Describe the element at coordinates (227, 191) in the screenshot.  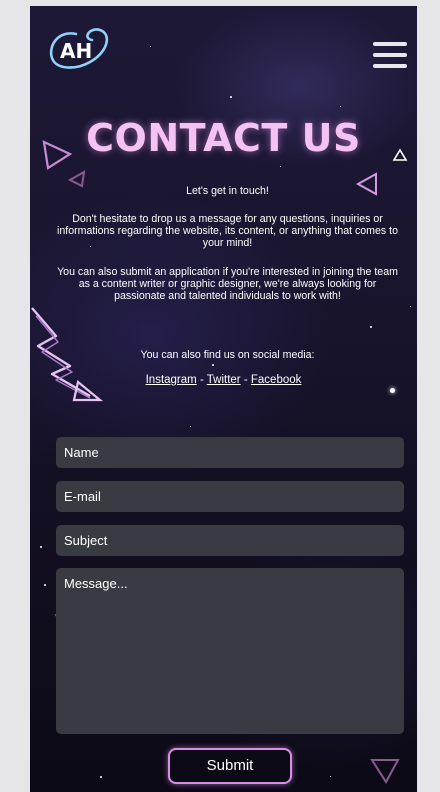
I see `intro-text: Let's get in touch!` at that location.